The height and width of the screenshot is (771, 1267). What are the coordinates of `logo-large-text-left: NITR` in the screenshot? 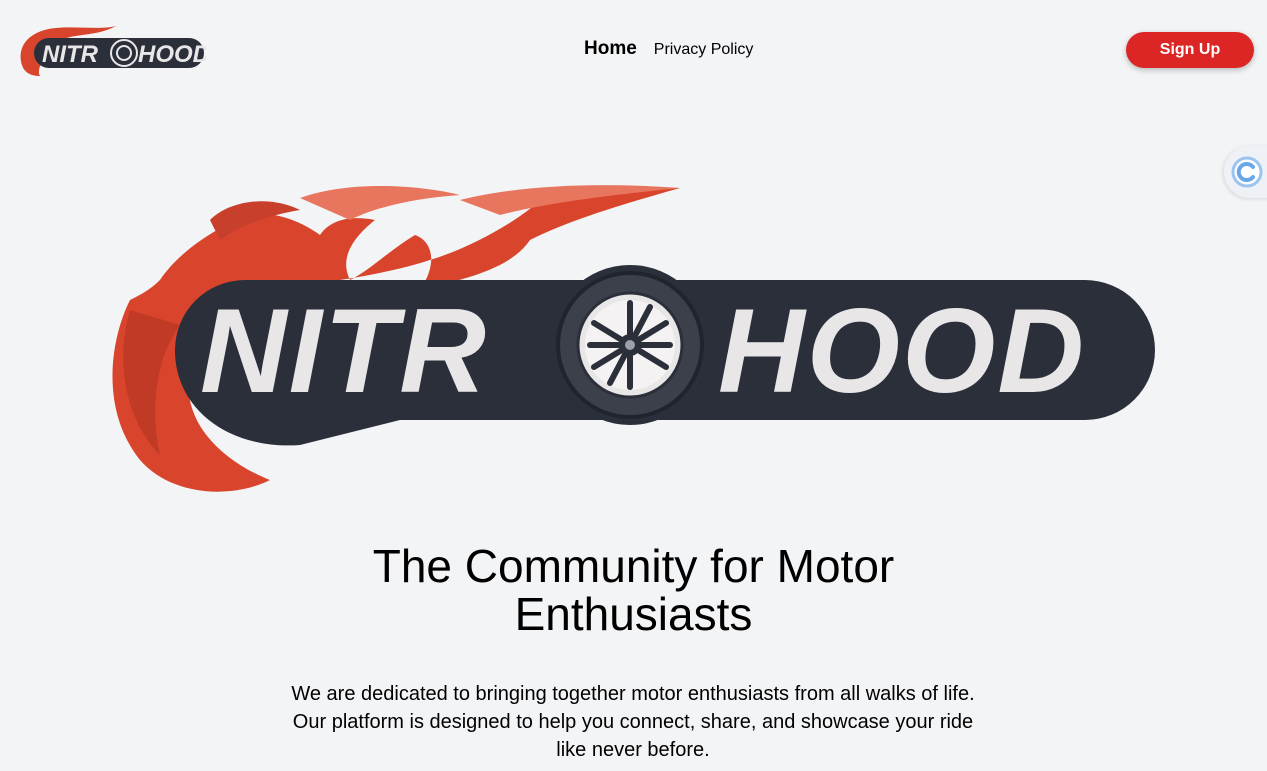 It's located at (344, 351).